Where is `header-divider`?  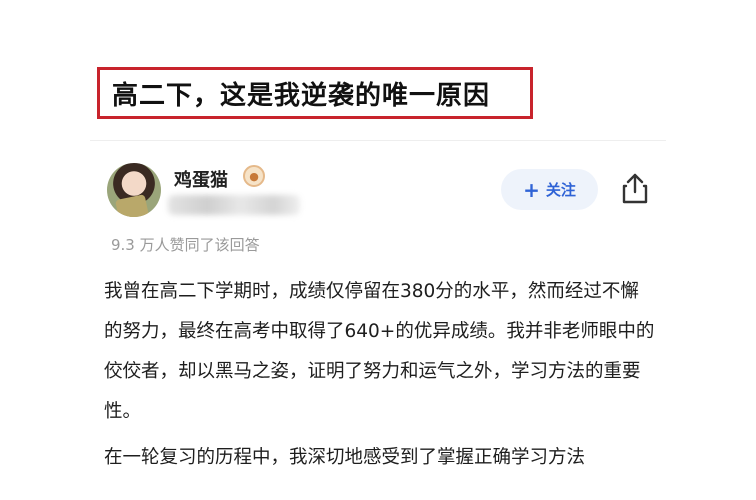 header-divider is located at coordinates (378, 140).